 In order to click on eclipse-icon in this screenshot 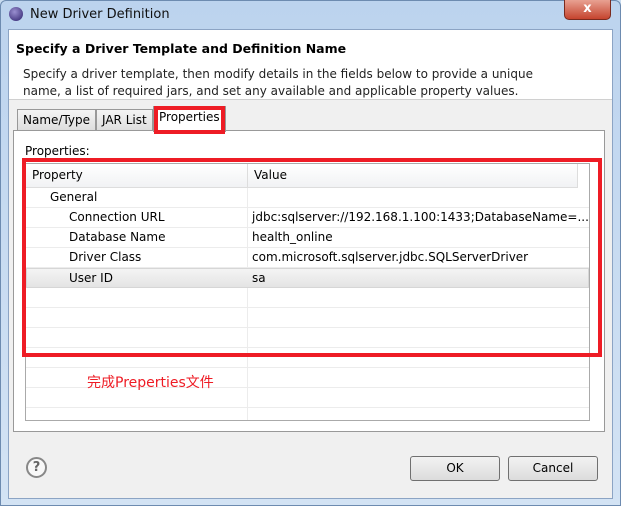, I will do `click(16, 14)`.